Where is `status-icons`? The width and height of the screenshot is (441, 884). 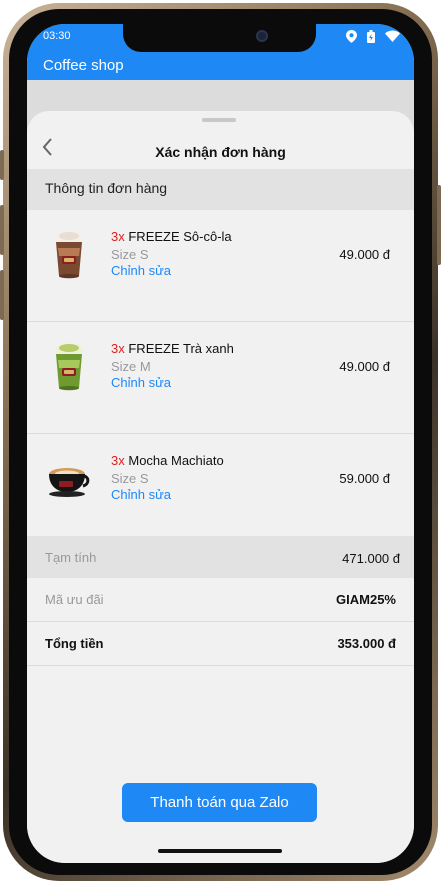
status-icons is located at coordinates (373, 38).